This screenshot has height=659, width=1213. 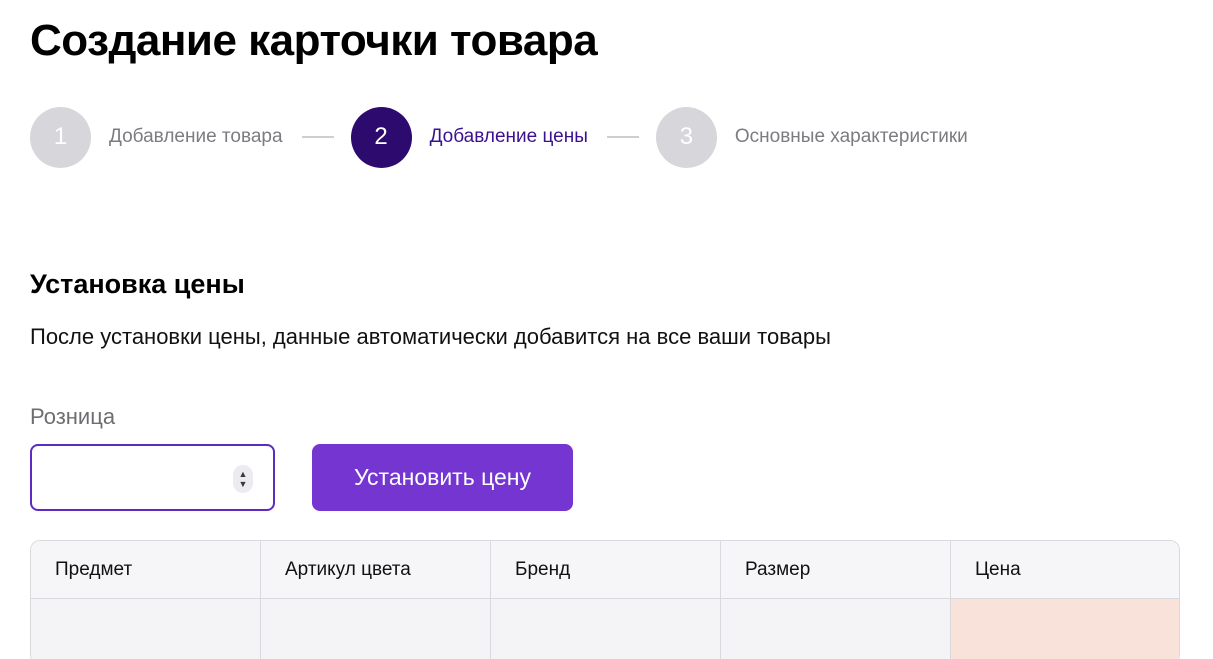 I want to click on cell-brand, so click(x=606, y=629).